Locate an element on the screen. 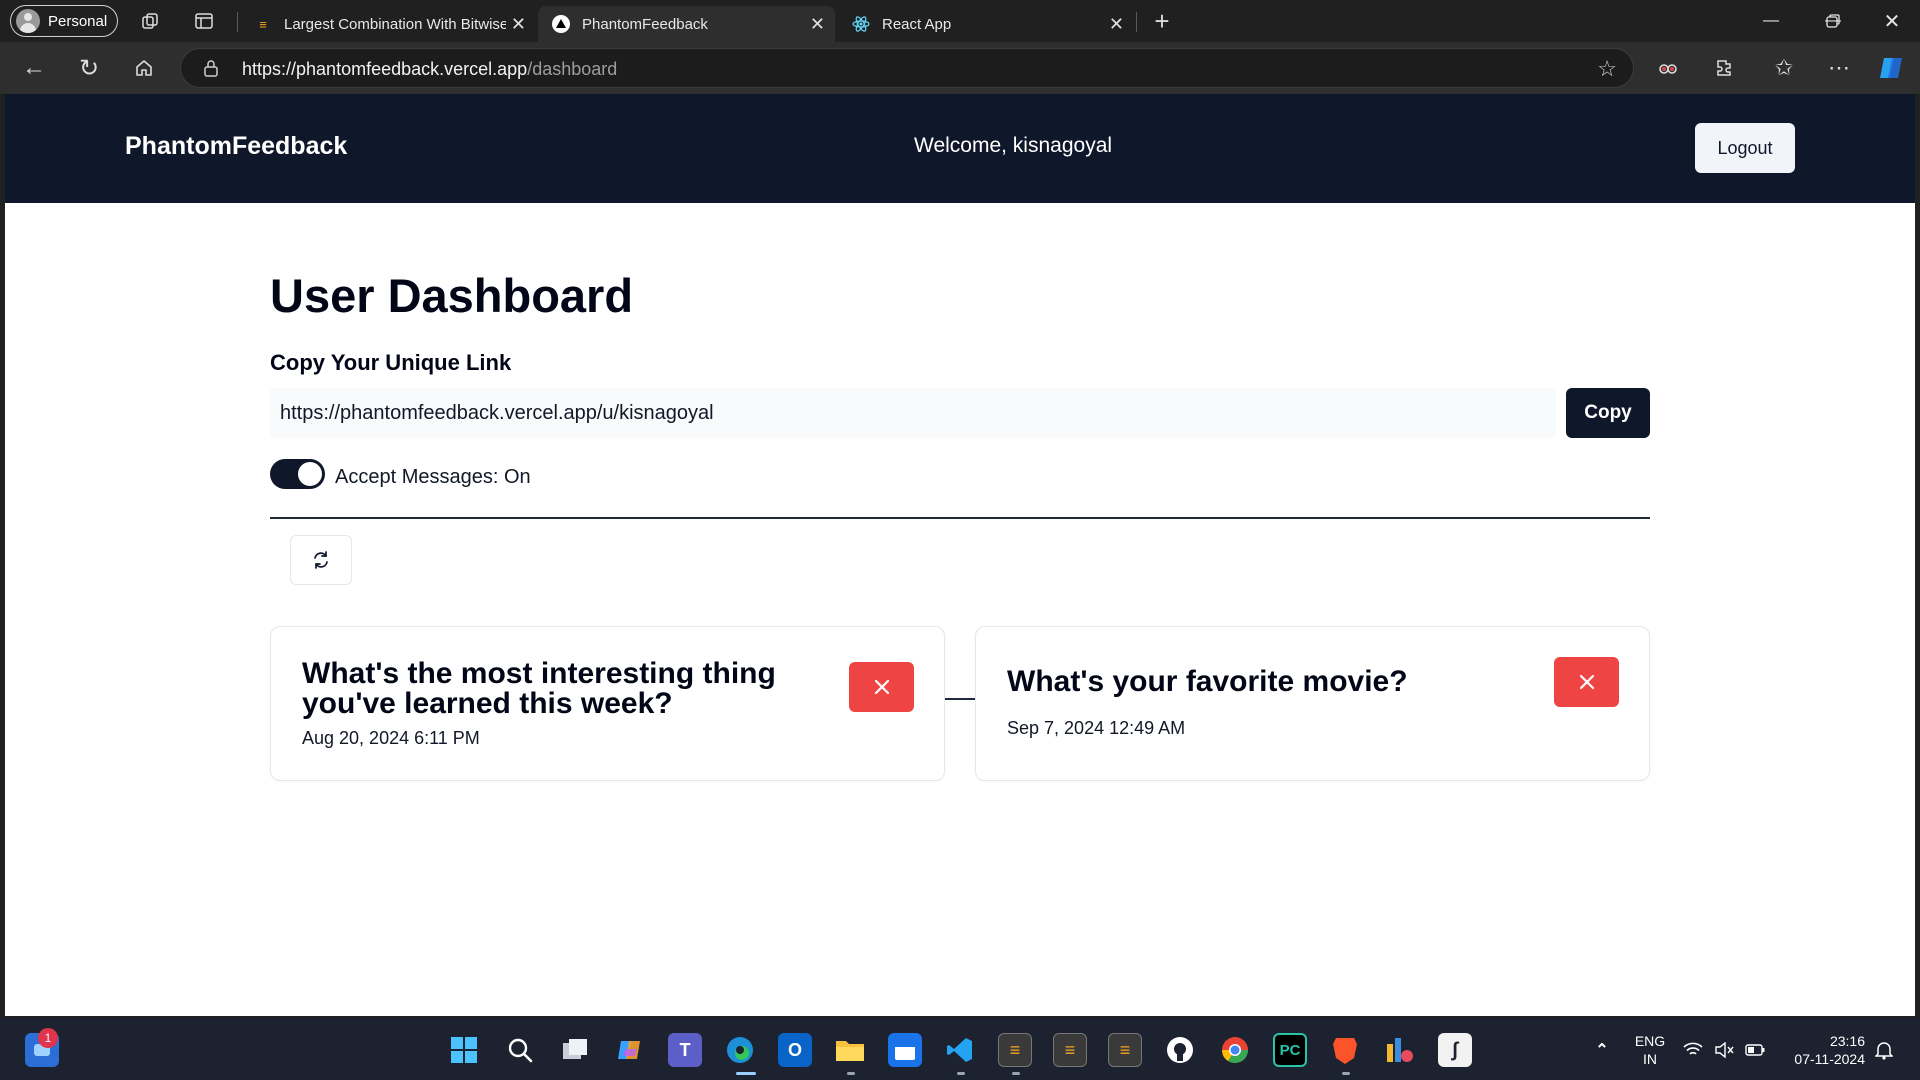  url-path: /dashboard is located at coordinates (572, 69).